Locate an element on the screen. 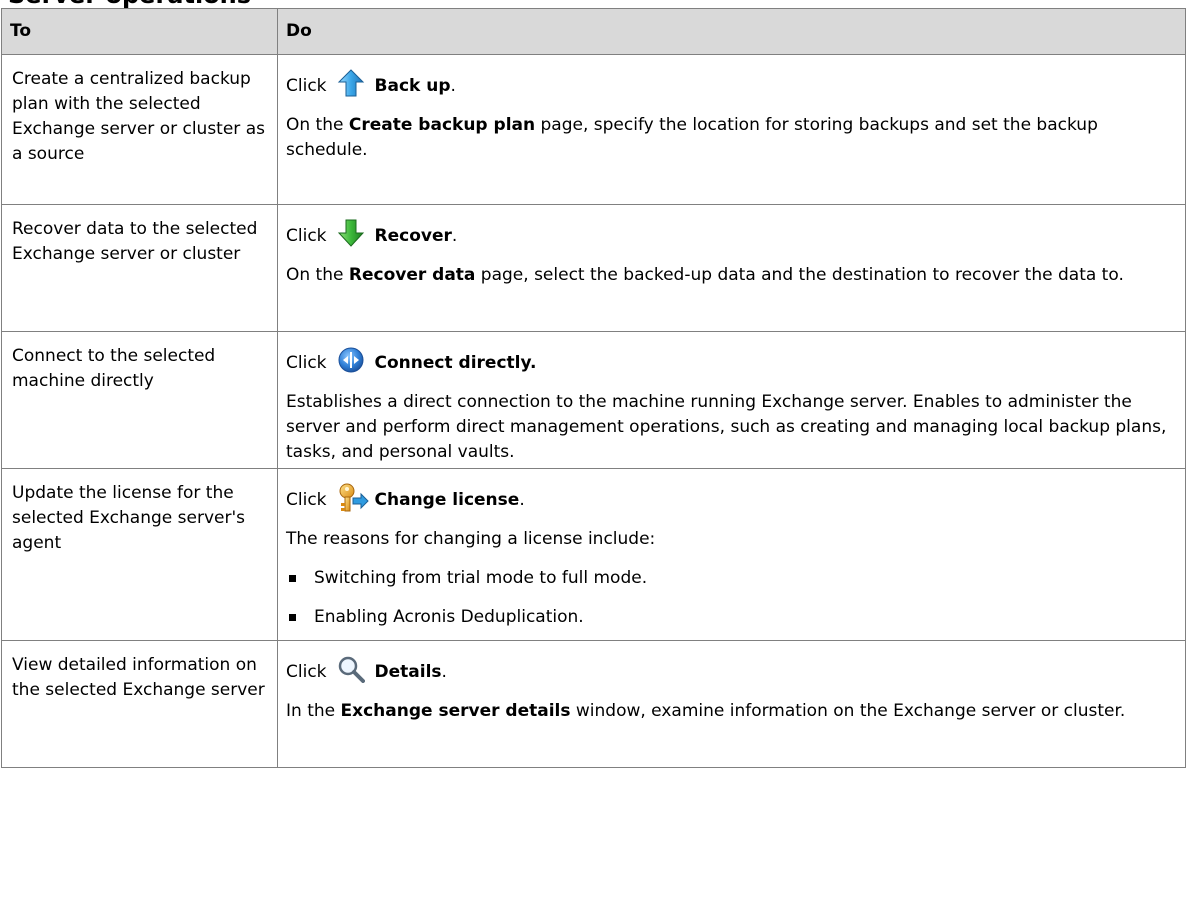 The width and height of the screenshot is (1187, 910). desc-bold: Exchange server details is located at coordinates (455, 711).